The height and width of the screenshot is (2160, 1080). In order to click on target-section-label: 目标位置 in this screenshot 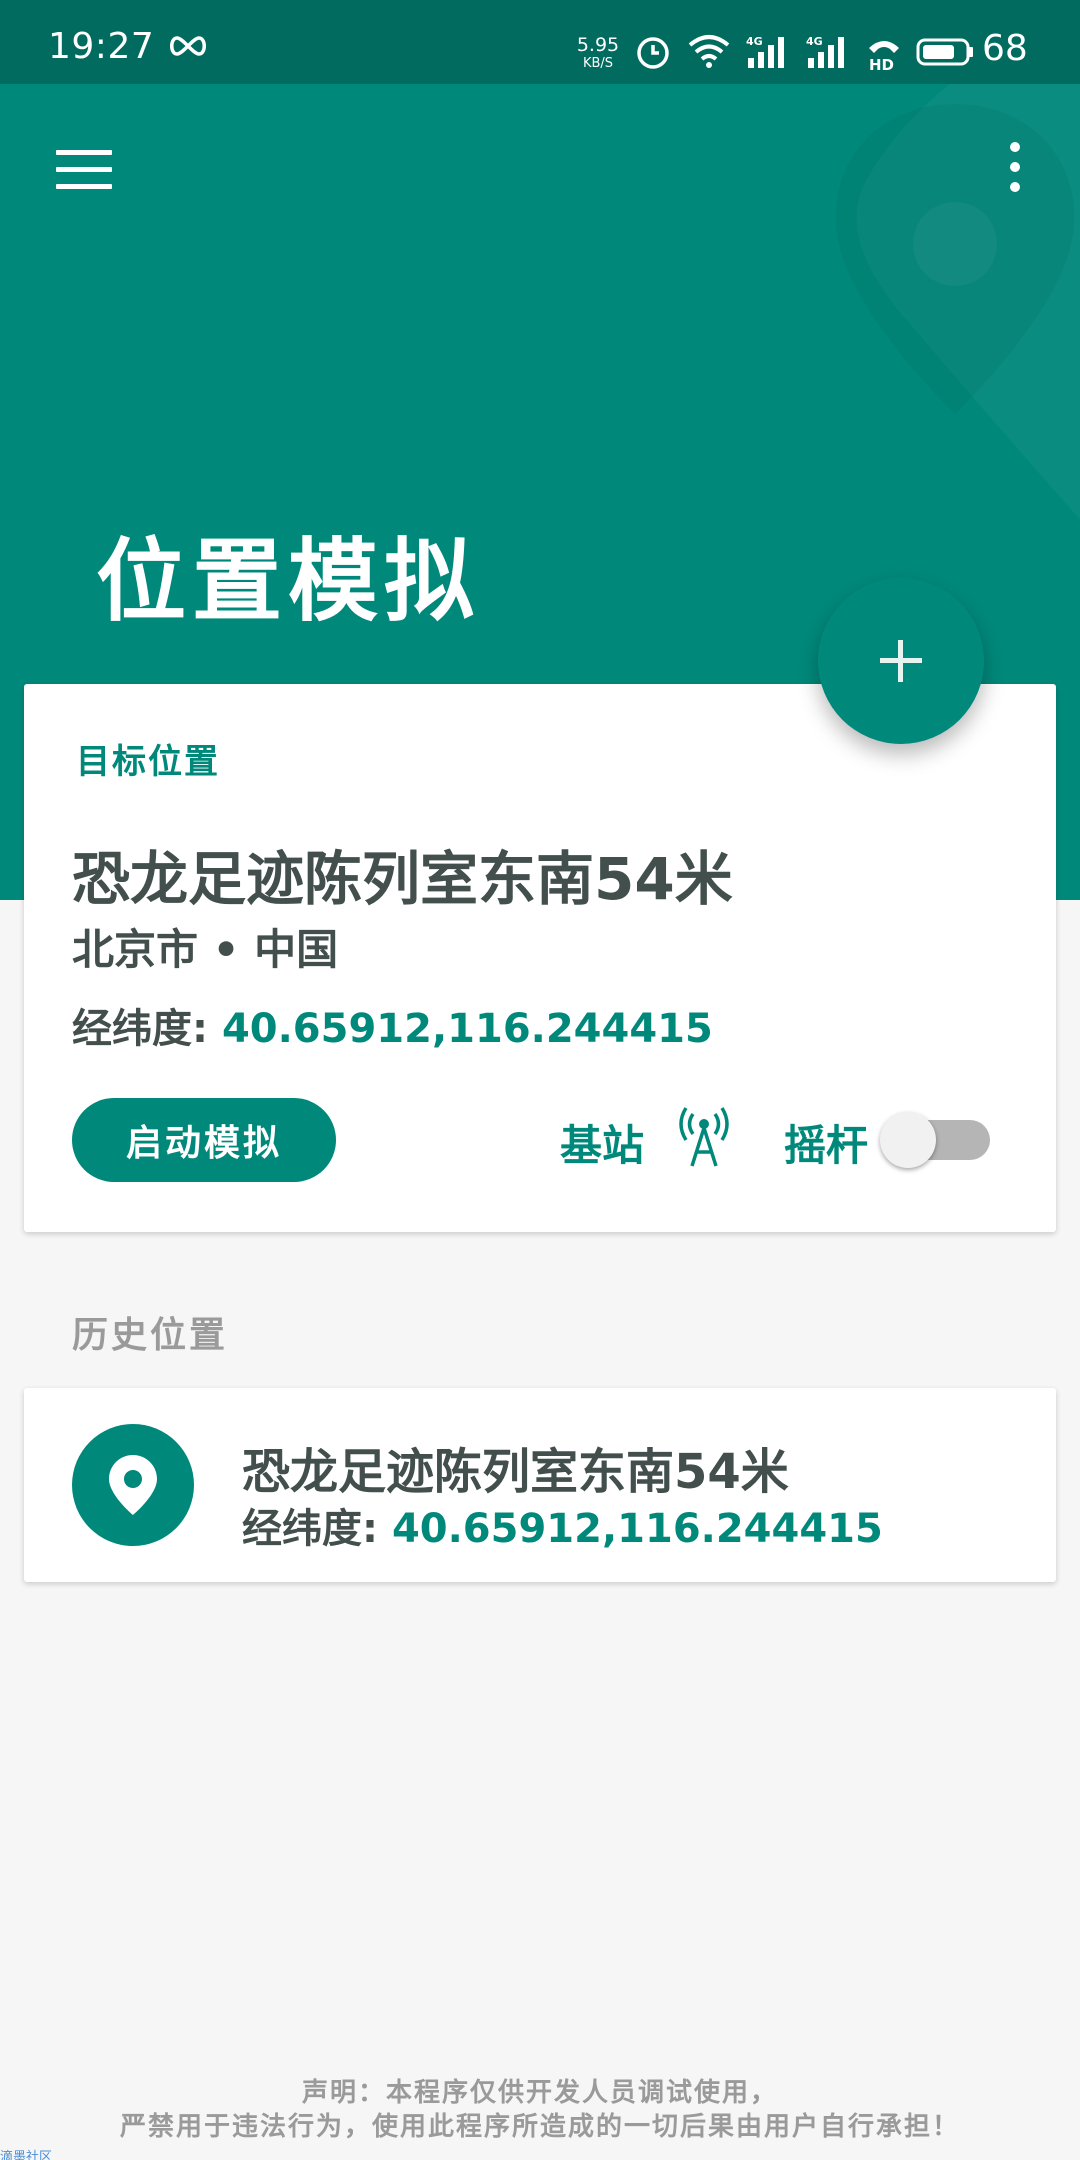, I will do `click(148, 762)`.